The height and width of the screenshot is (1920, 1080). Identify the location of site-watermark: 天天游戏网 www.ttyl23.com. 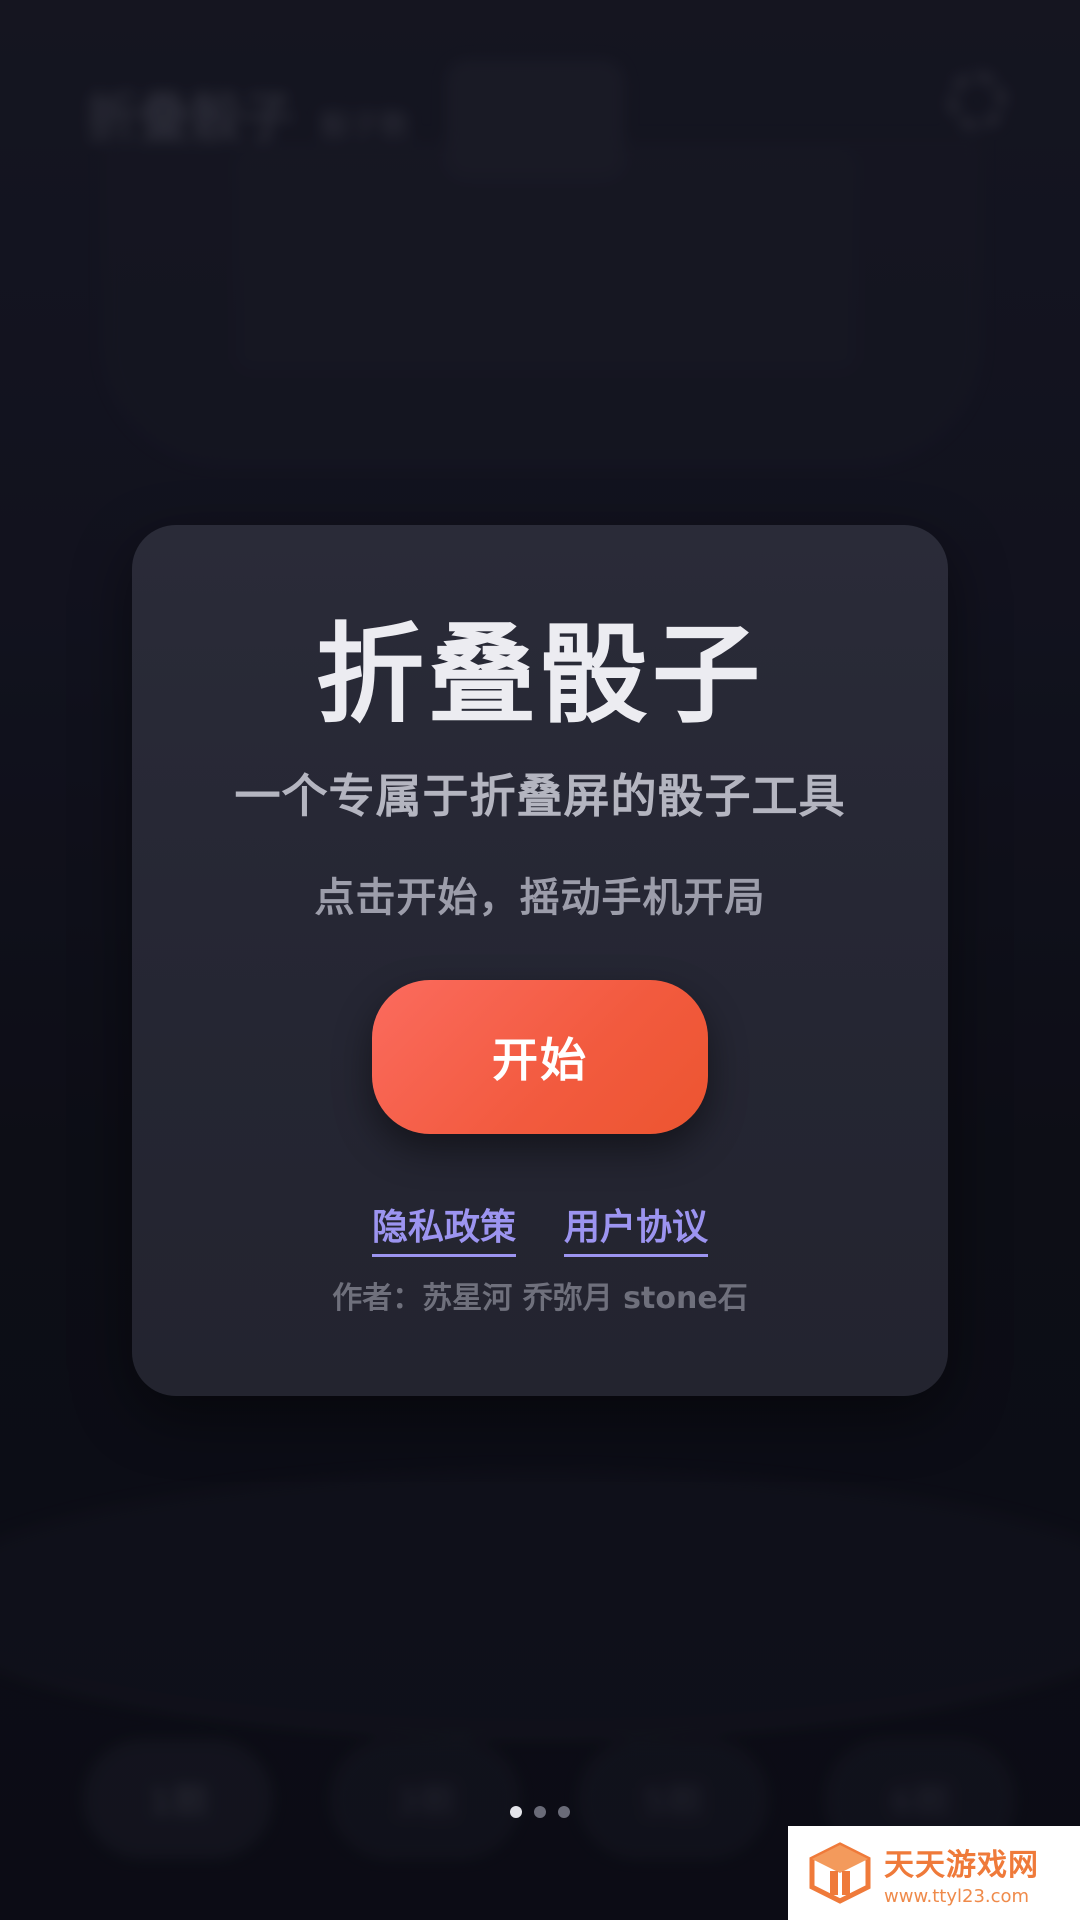
(934, 1873).